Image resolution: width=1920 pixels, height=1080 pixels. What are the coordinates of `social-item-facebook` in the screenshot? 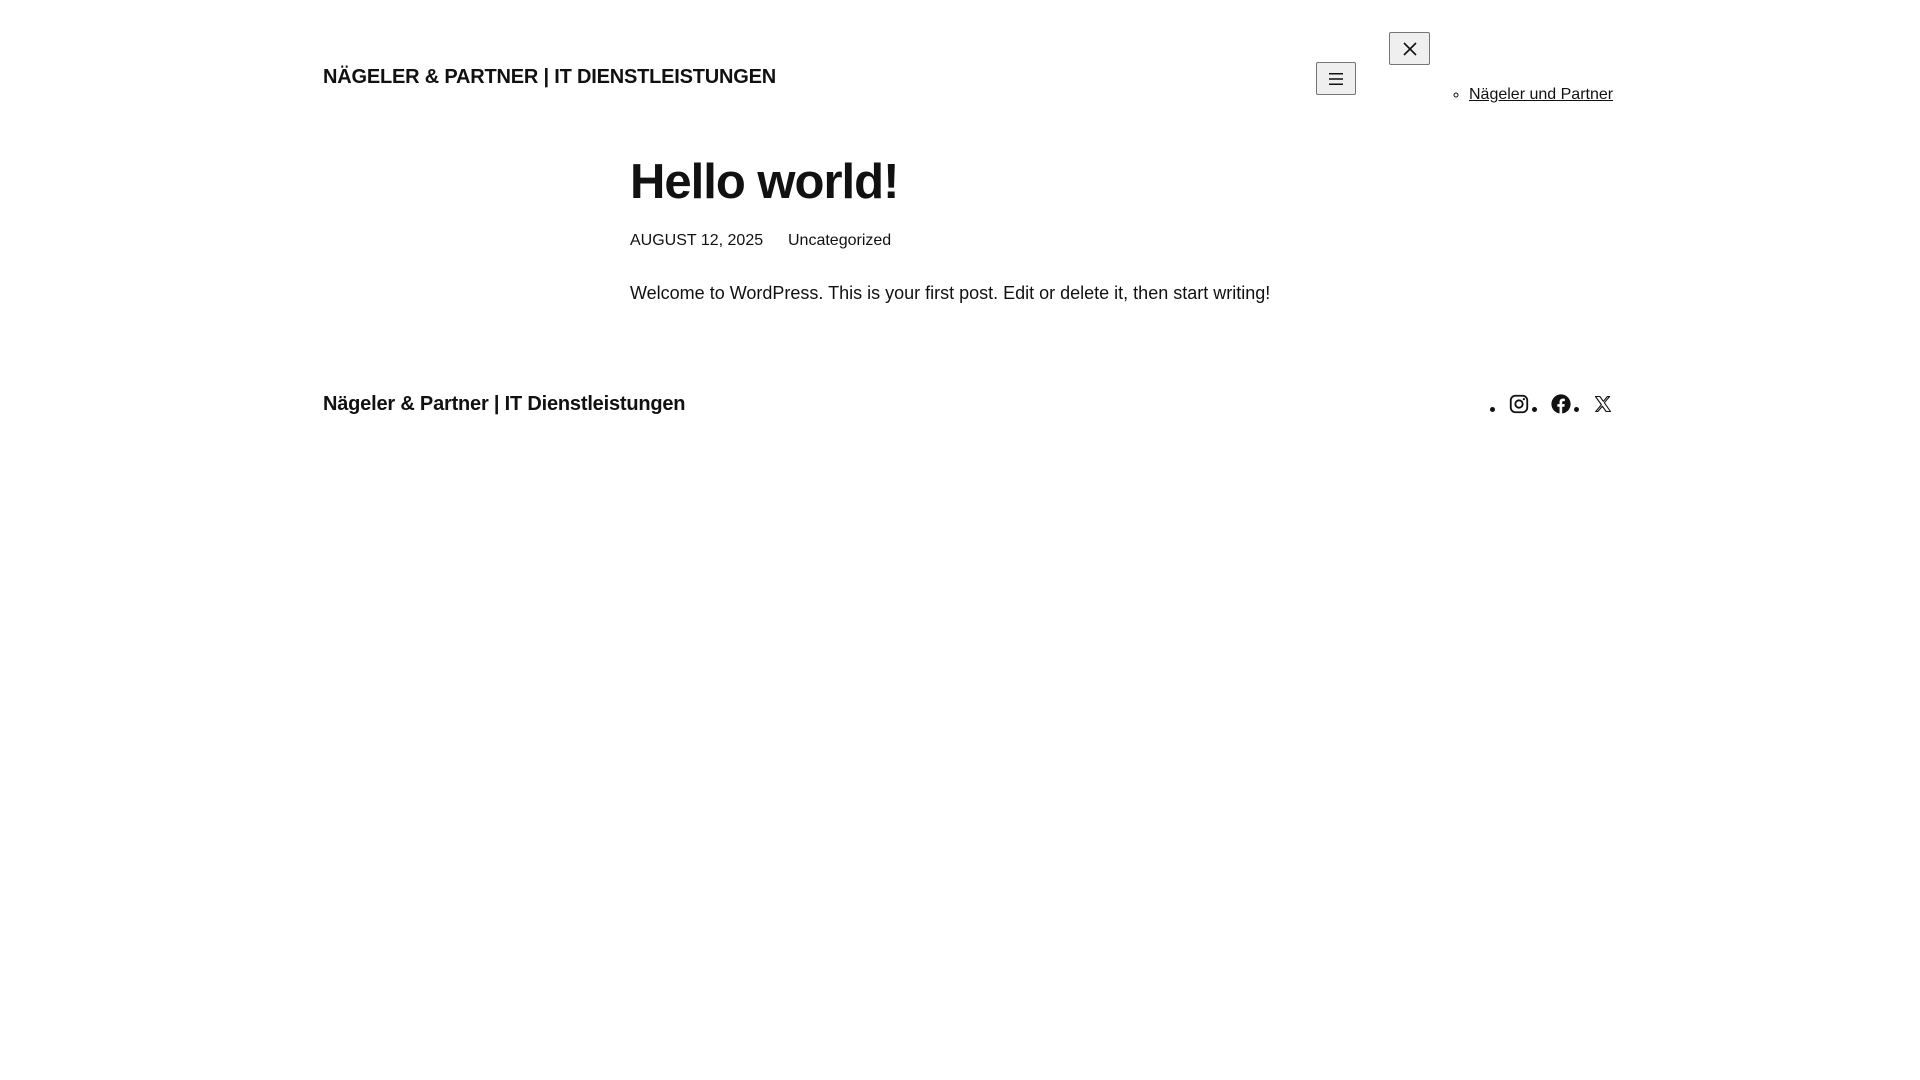 It's located at (1551, 403).